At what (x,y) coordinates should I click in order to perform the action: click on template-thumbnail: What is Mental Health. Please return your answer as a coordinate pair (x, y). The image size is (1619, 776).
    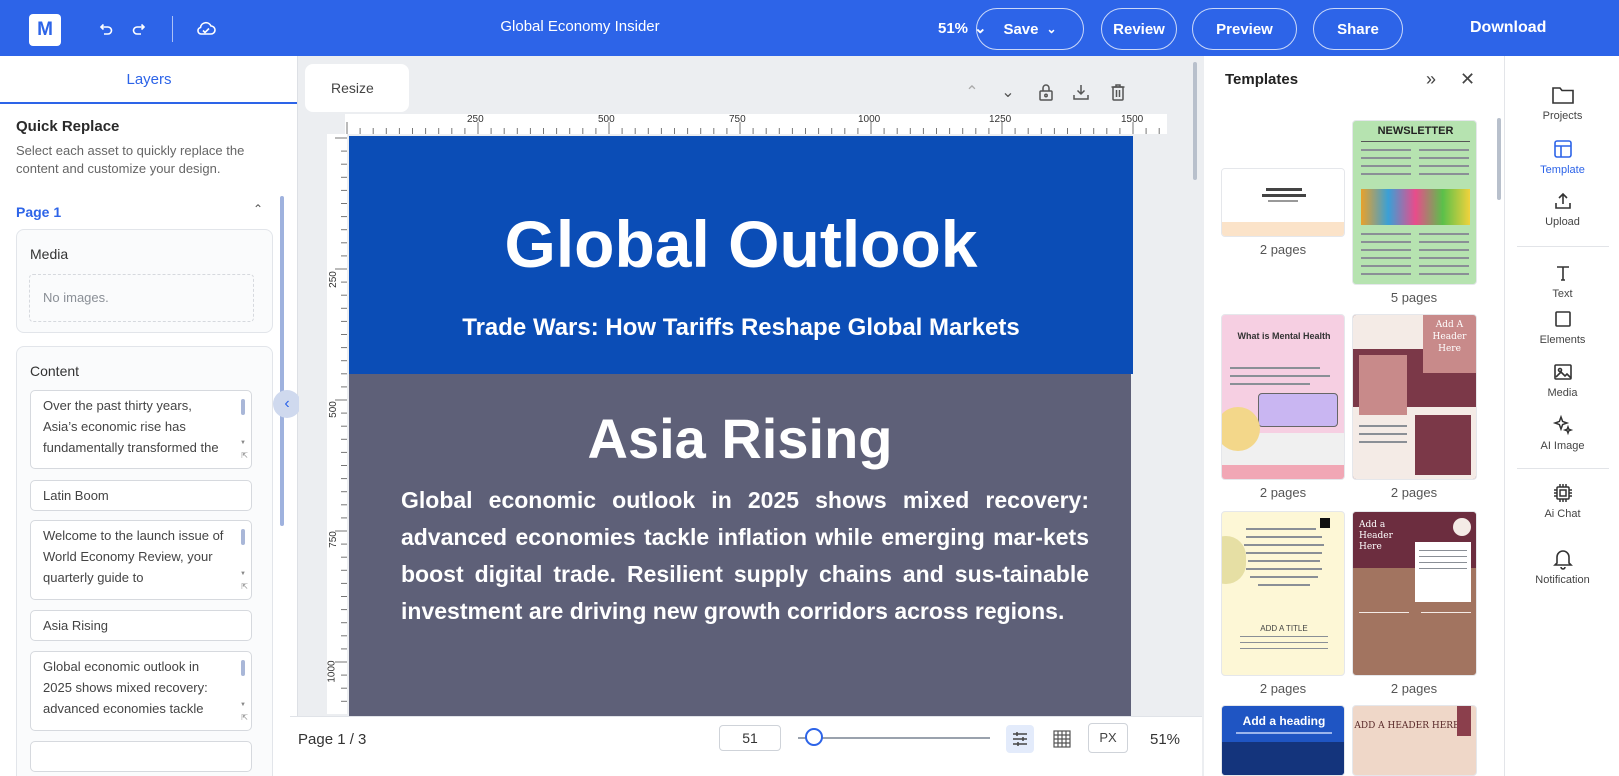
    Looking at the image, I should click on (1283, 397).